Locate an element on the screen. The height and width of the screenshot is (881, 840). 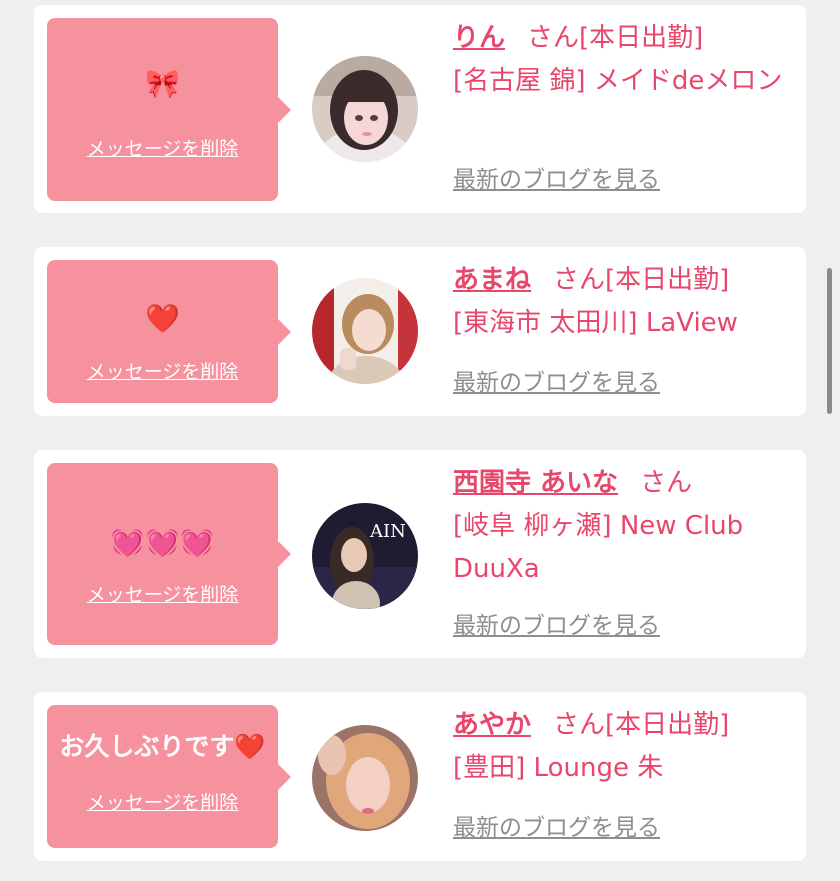
cast-name-link: あまね is located at coordinates (492, 280).